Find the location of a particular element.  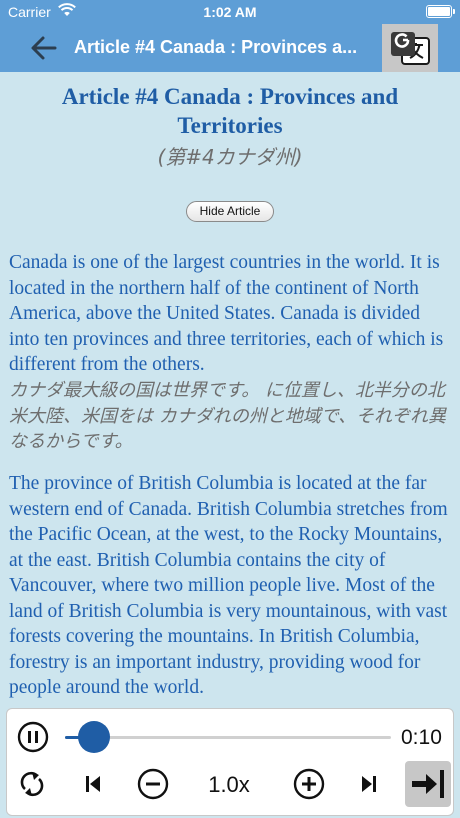

pause-button is located at coordinates (33, 737).